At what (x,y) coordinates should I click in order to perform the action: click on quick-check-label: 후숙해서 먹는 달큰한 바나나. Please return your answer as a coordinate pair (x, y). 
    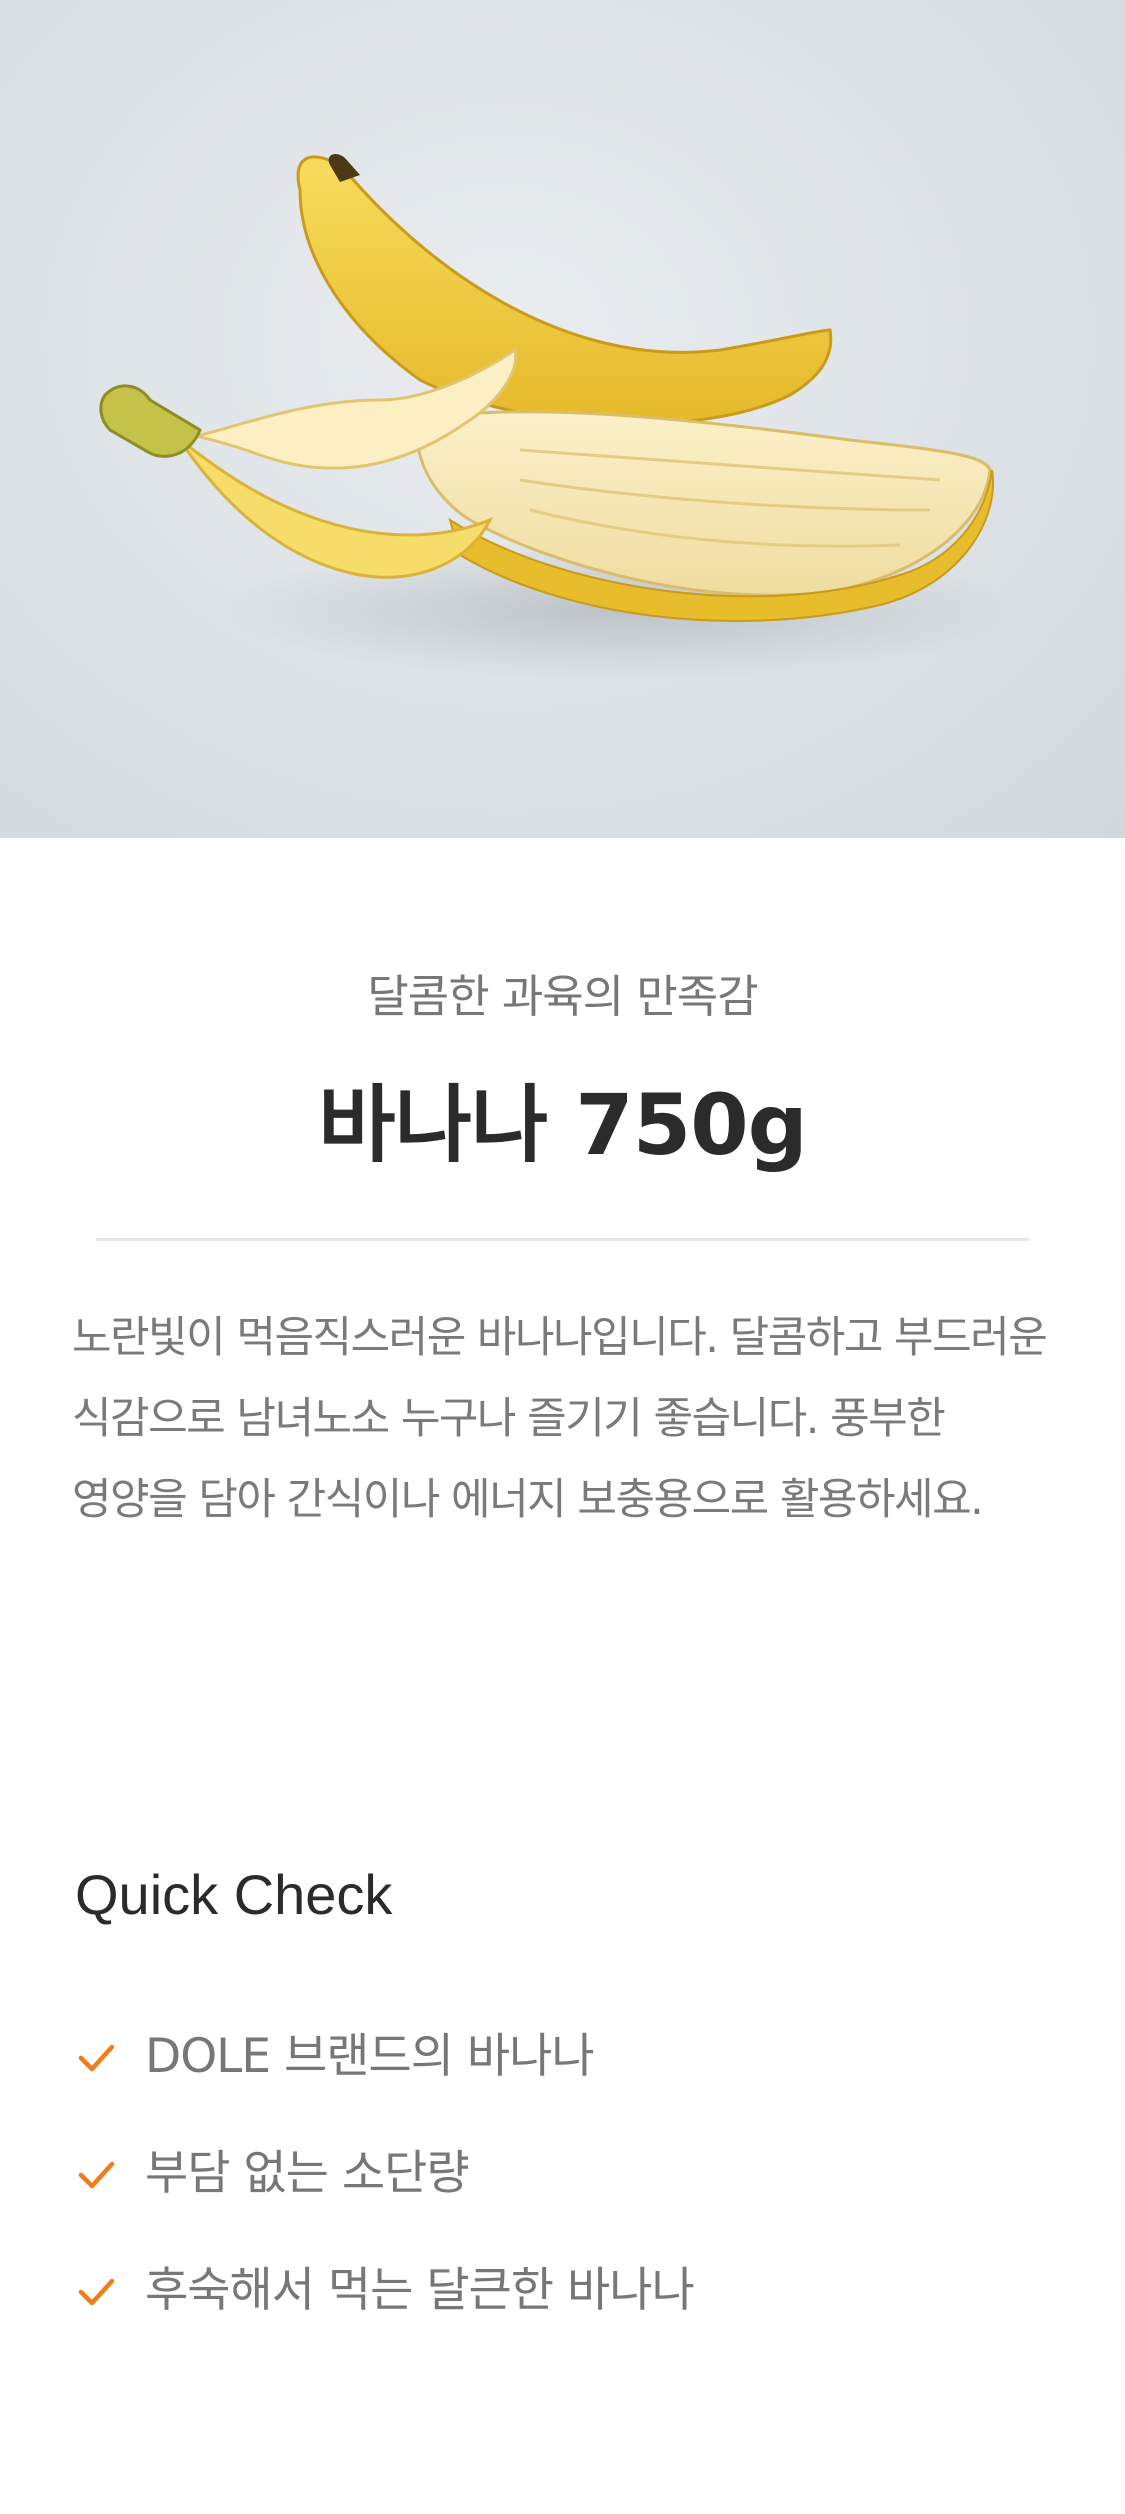
    Looking at the image, I should click on (420, 2290).